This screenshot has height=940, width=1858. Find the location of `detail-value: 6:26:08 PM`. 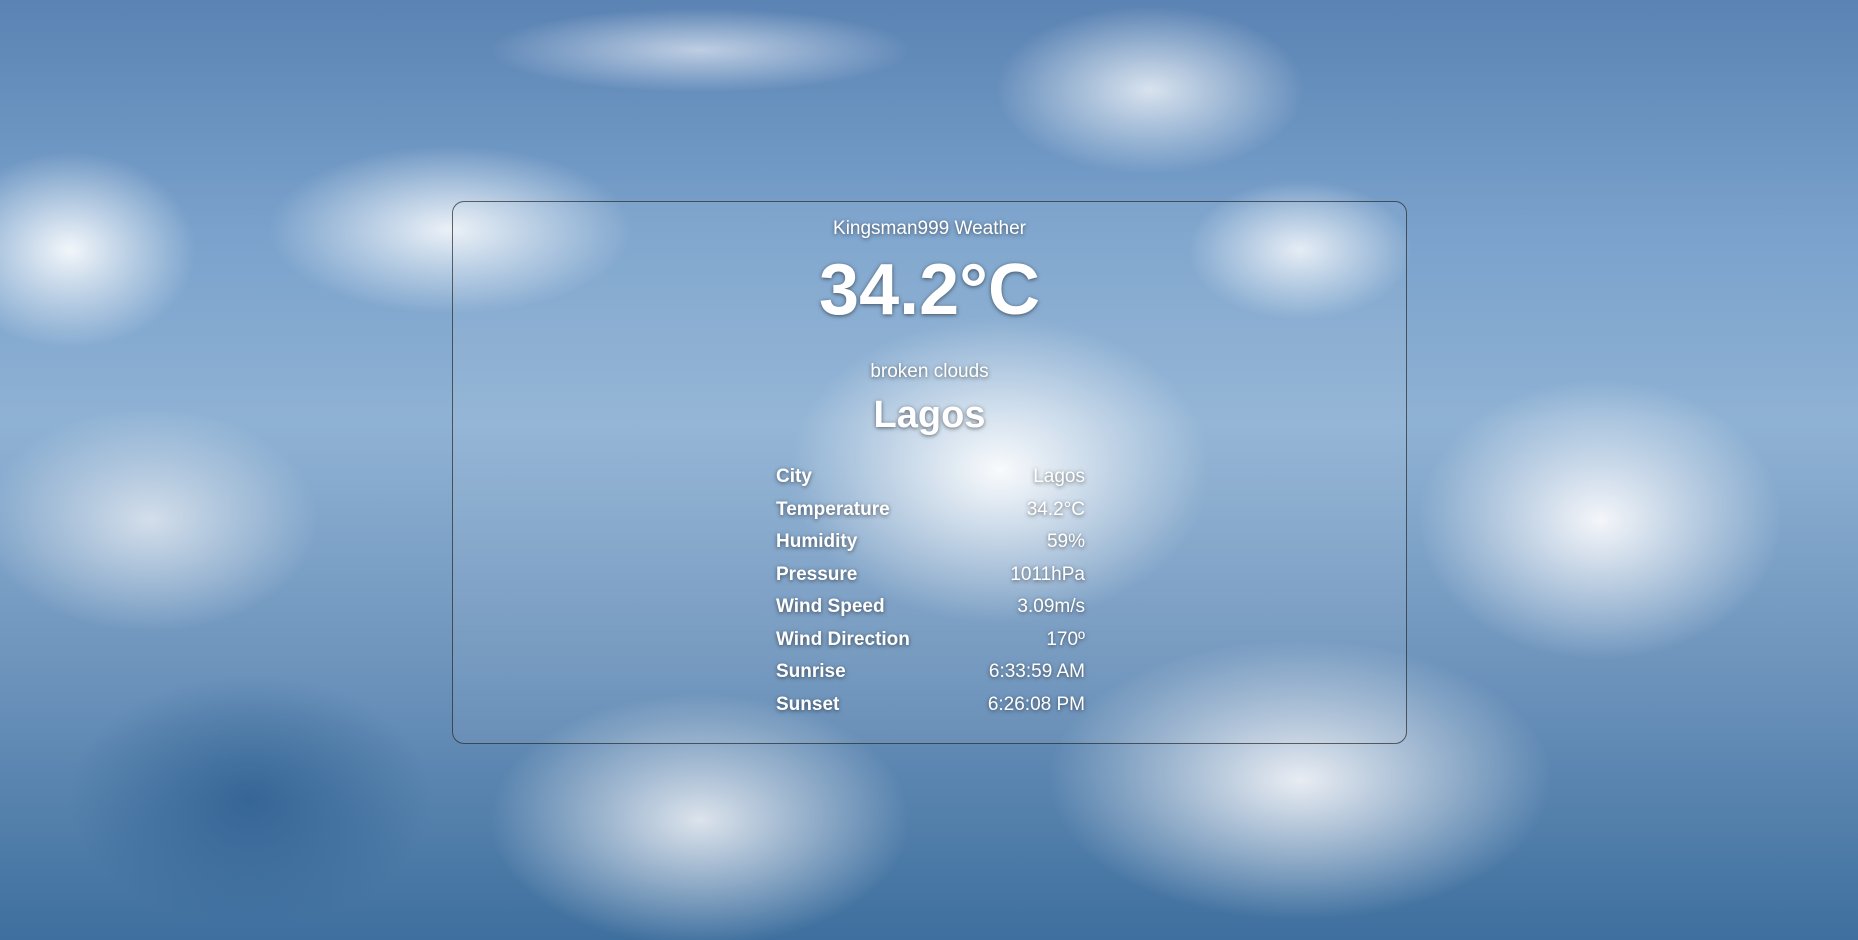

detail-value: 6:26:08 PM is located at coordinates (1036, 704).